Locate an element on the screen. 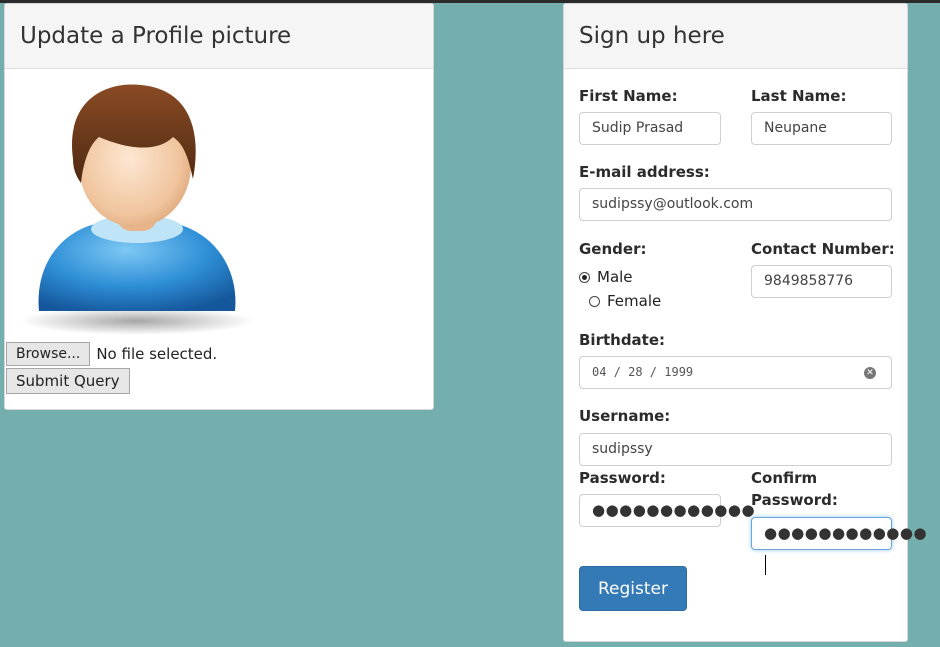 Image resolution: width=940 pixels, height=647 pixels. username-label: Username: is located at coordinates (625, 416).